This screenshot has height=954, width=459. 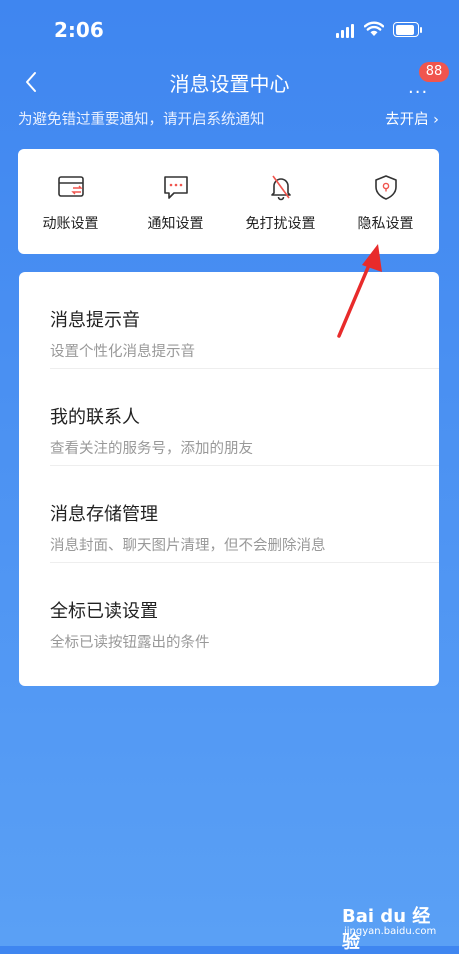 I want to click on cellular-signal-icon, so click(x=347, y=31).